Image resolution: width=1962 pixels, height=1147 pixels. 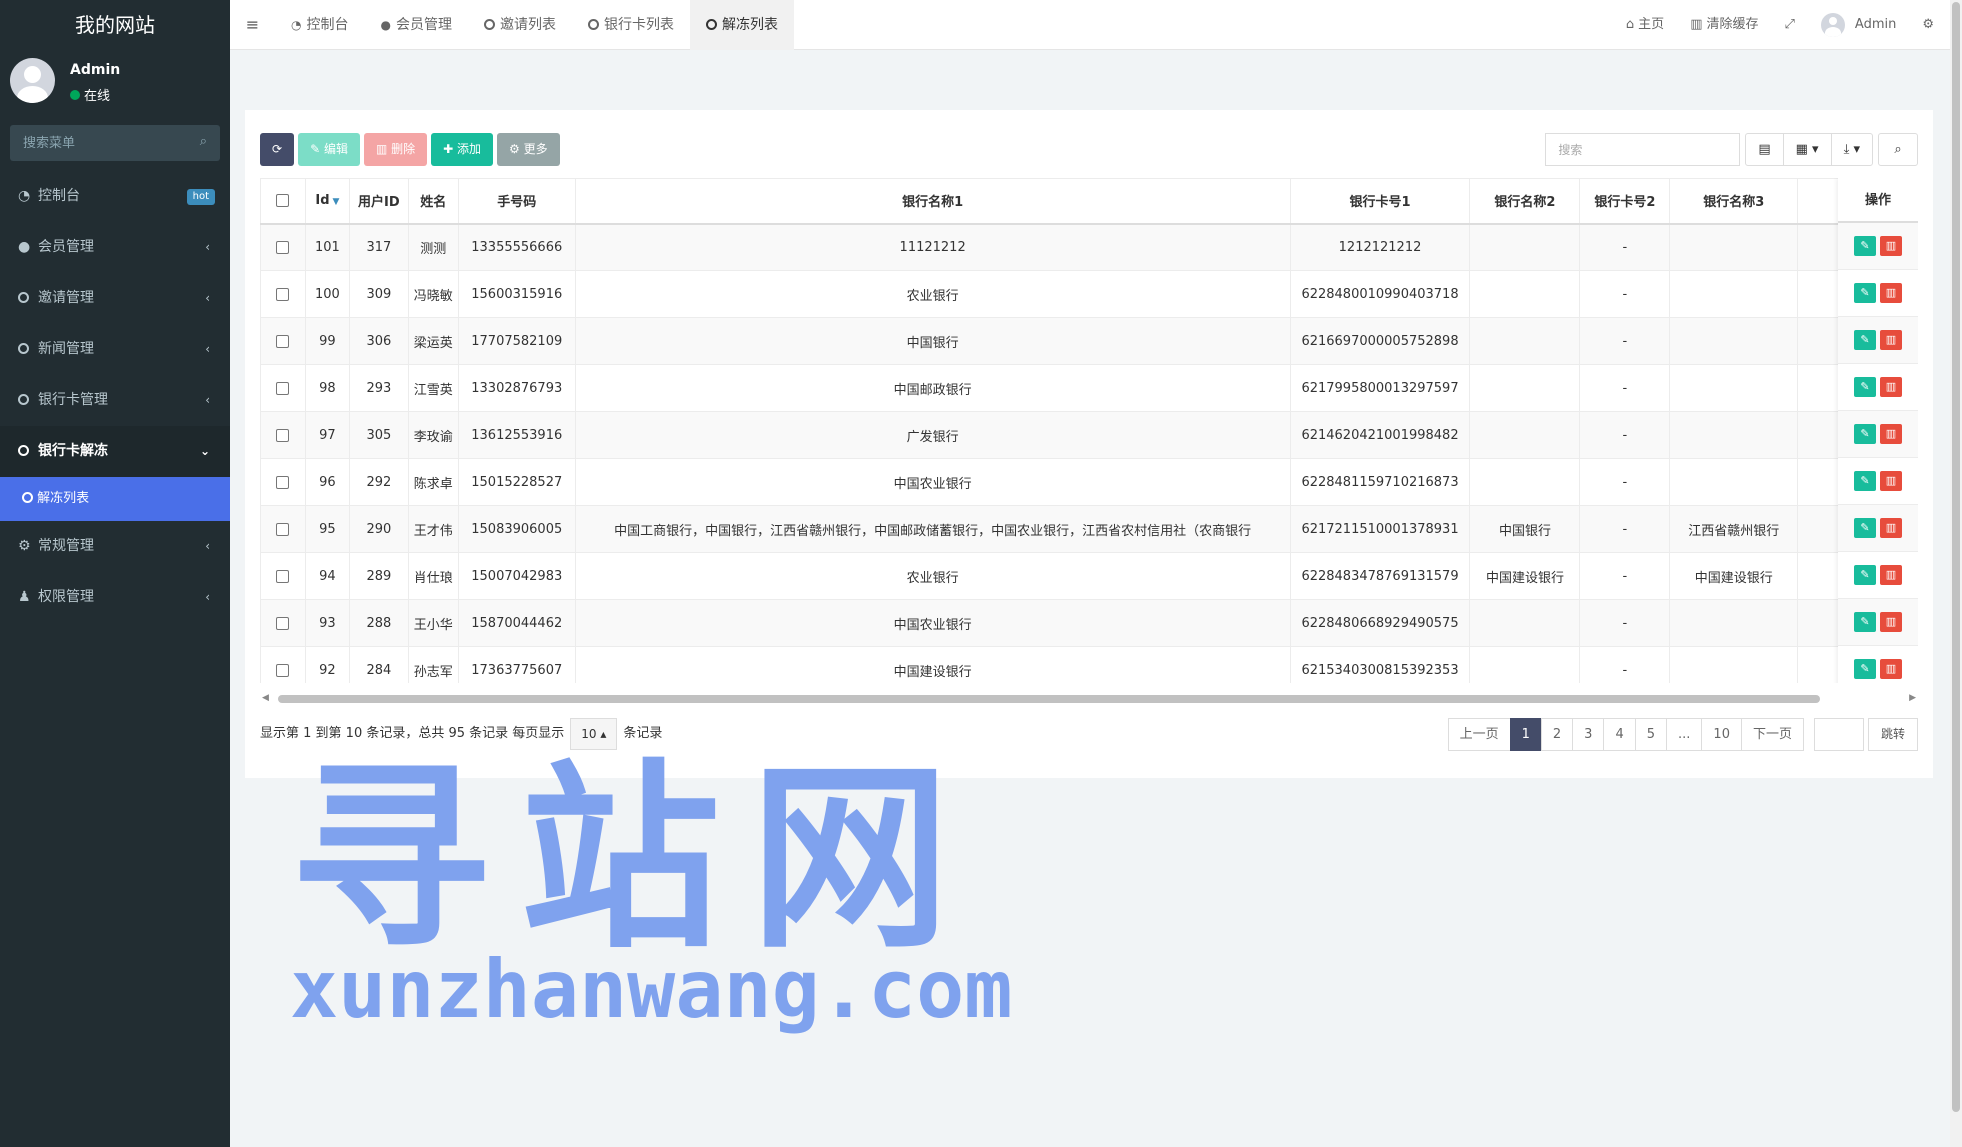 I want to click on edit-button: ✎ 编辑, so click(x=329, y=149).